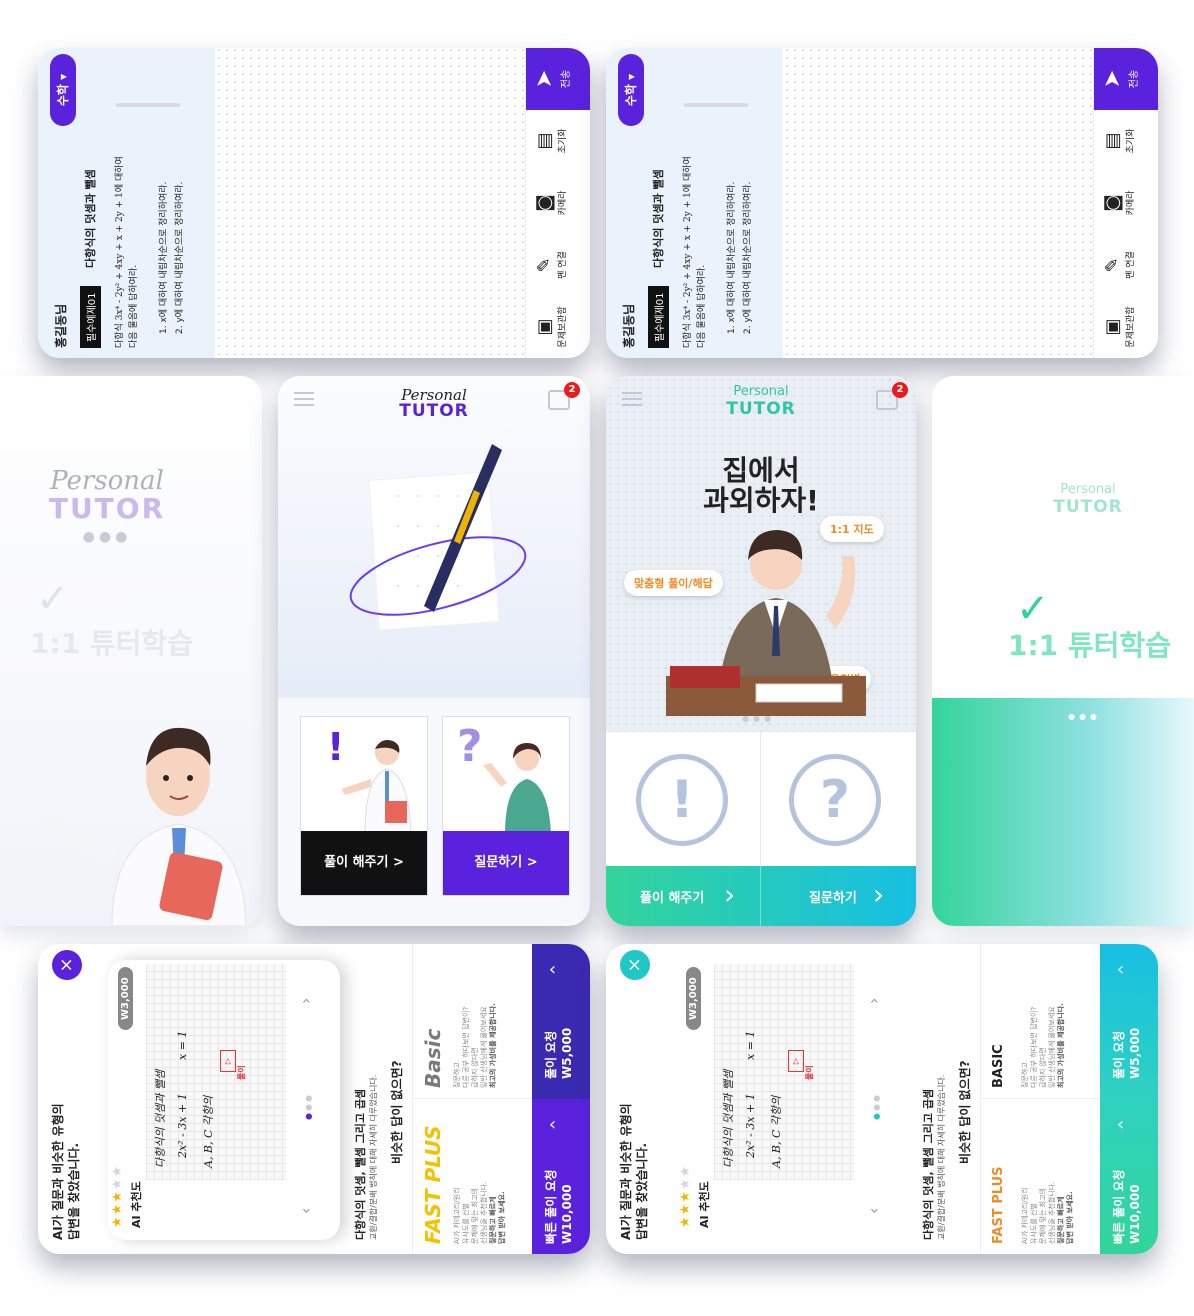 Image resolution: width=1194 pixels, height=1316 pixels. I want to click on toolbar: ➤ 전송 ▤ 초기화 ◙ 카메라 ✎ 펜 연결 ▣ 문제보관함, so click(557, 203).